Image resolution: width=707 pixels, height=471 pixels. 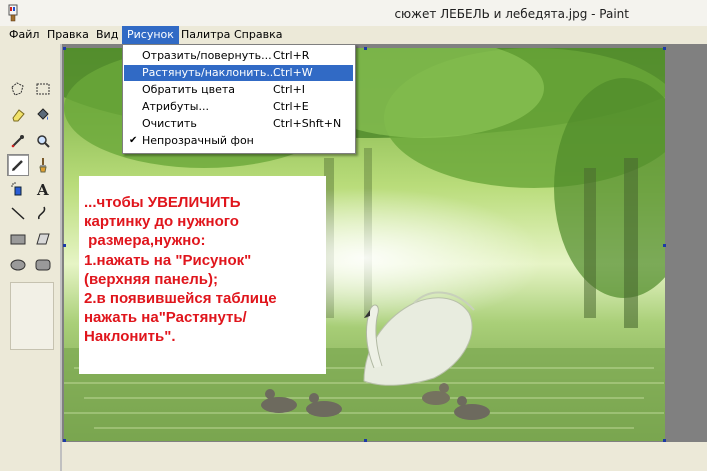 I want to click on toolbox: A, so click(x=30, y=257).